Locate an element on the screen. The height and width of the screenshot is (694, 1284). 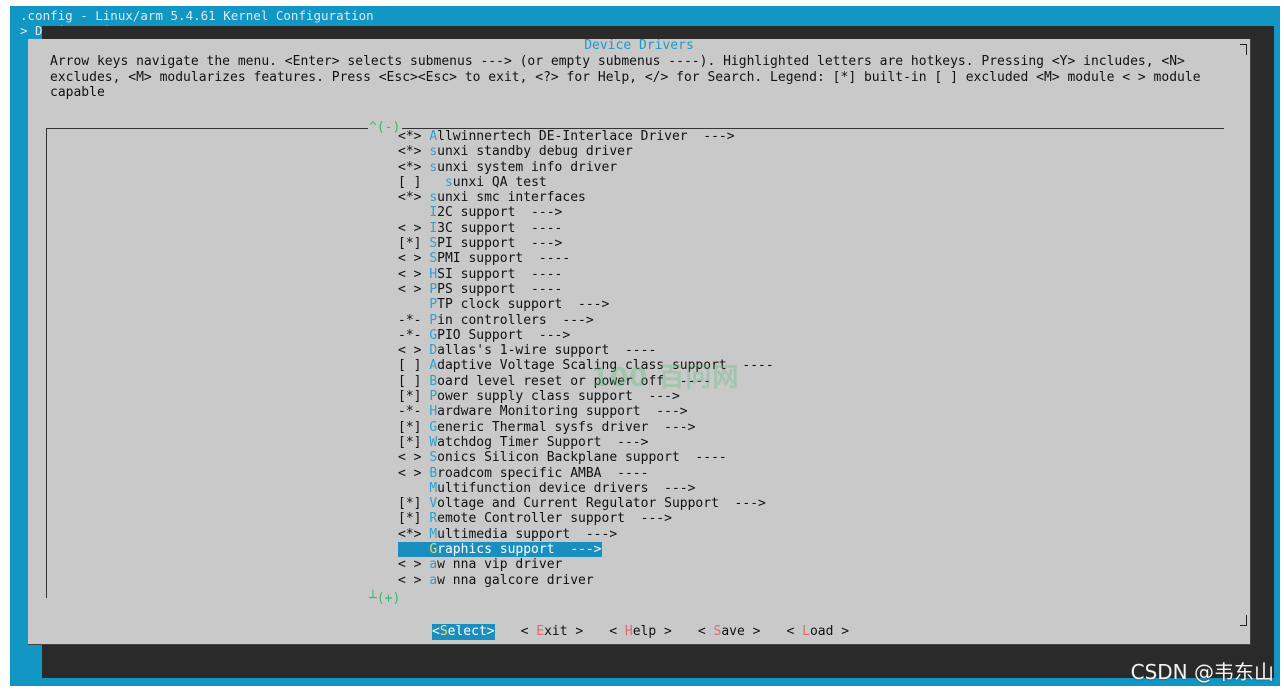
menu-item-hotkey: D is located at coordinates (433, 351).